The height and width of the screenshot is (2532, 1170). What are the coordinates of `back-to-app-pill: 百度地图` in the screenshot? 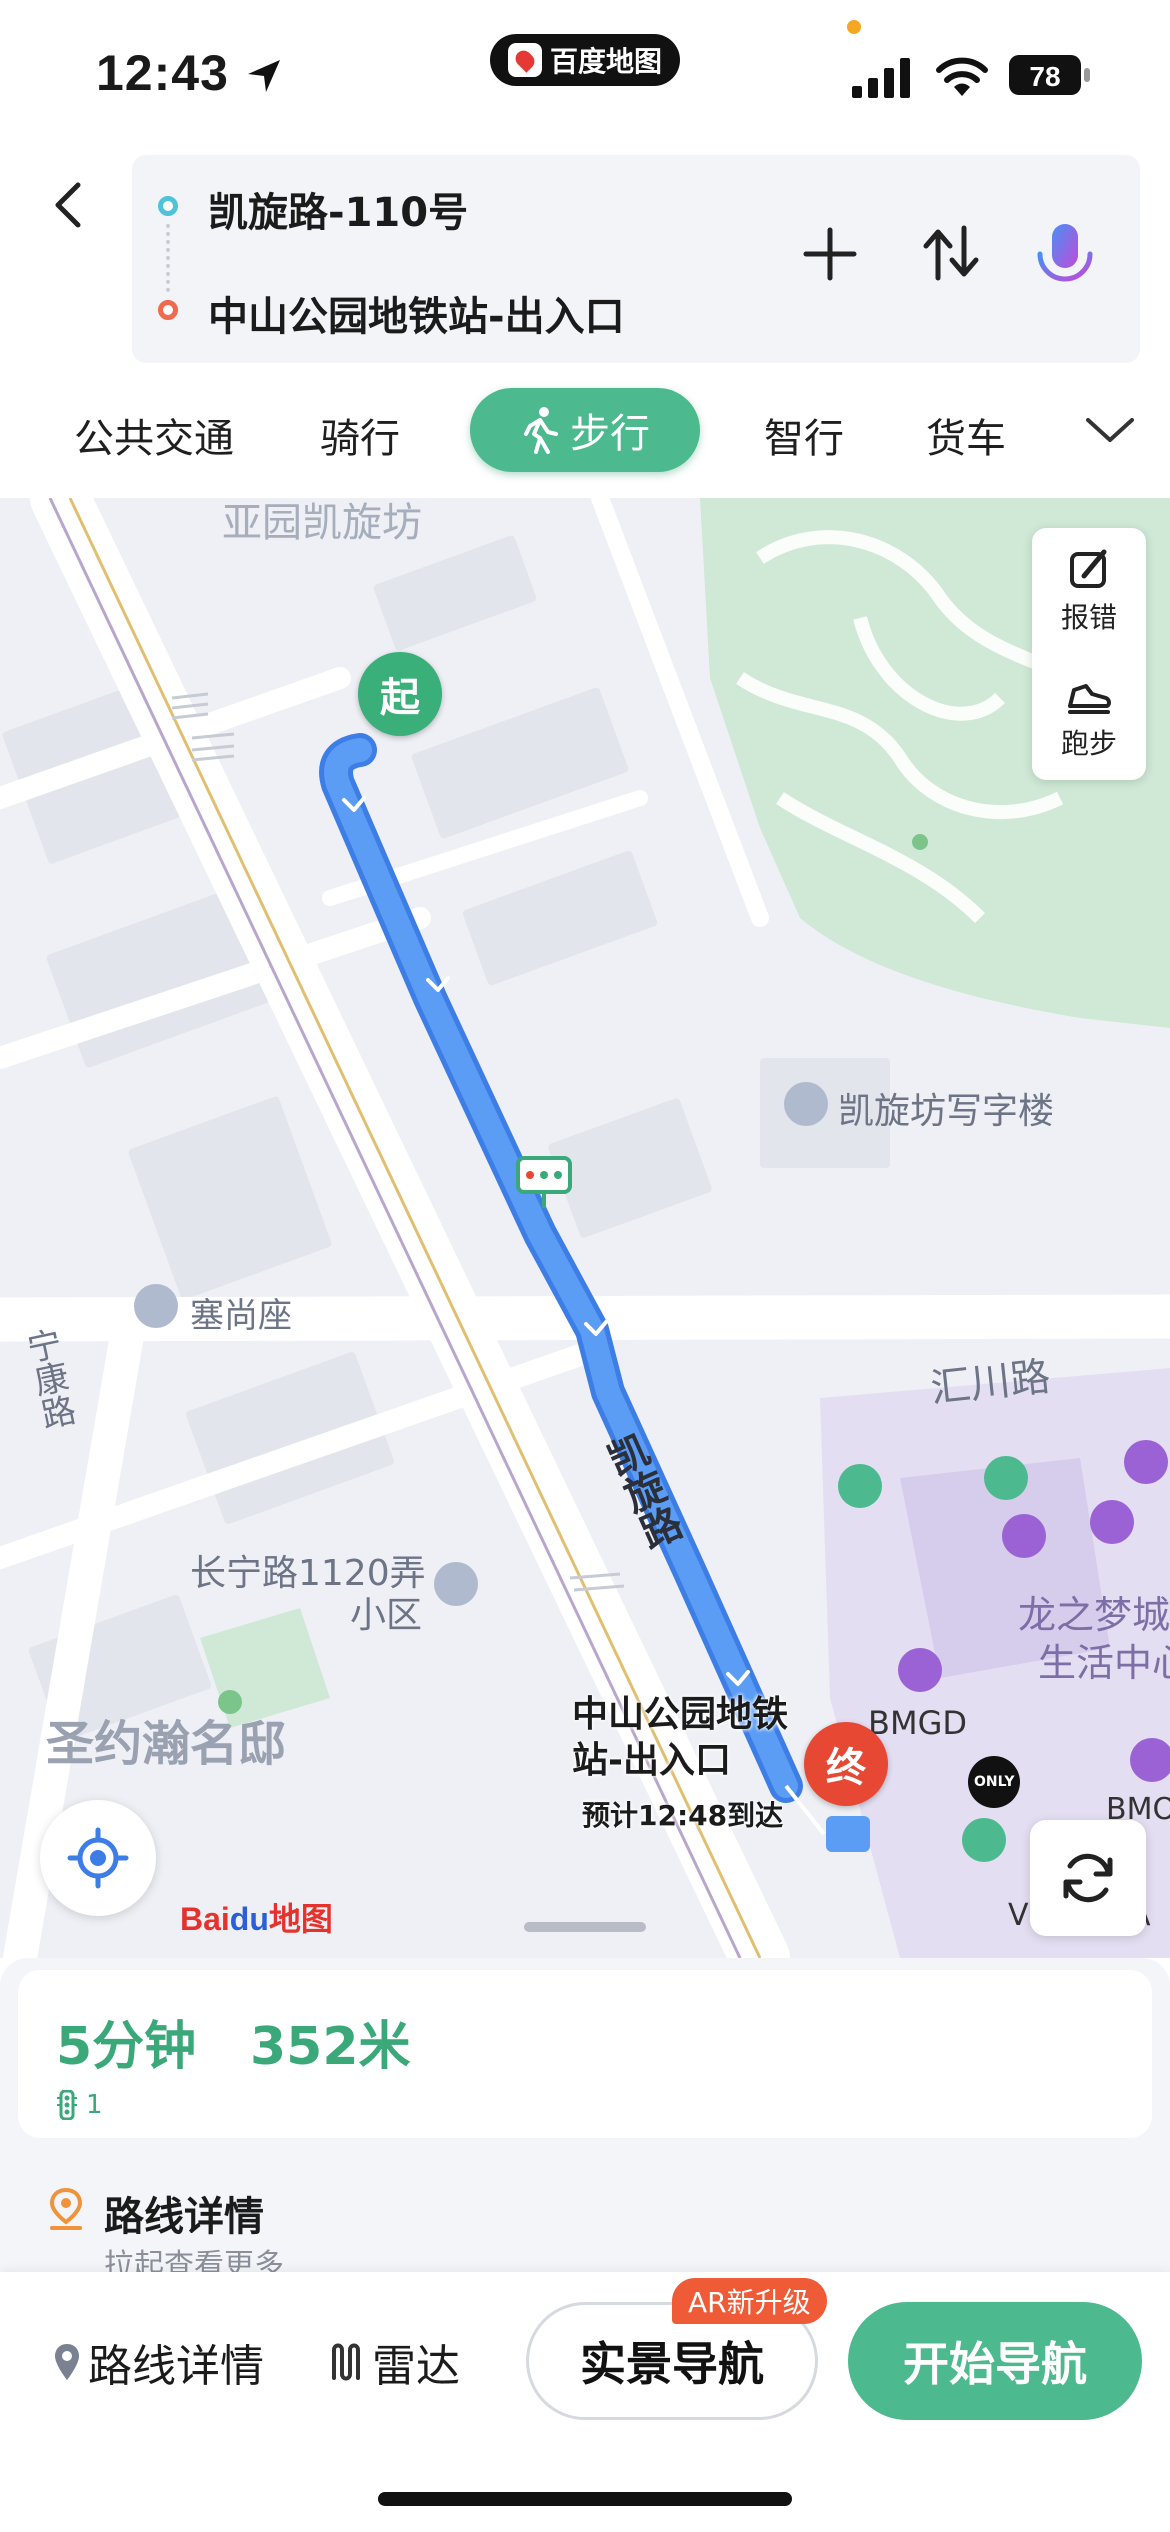 It's located at (585, 60).